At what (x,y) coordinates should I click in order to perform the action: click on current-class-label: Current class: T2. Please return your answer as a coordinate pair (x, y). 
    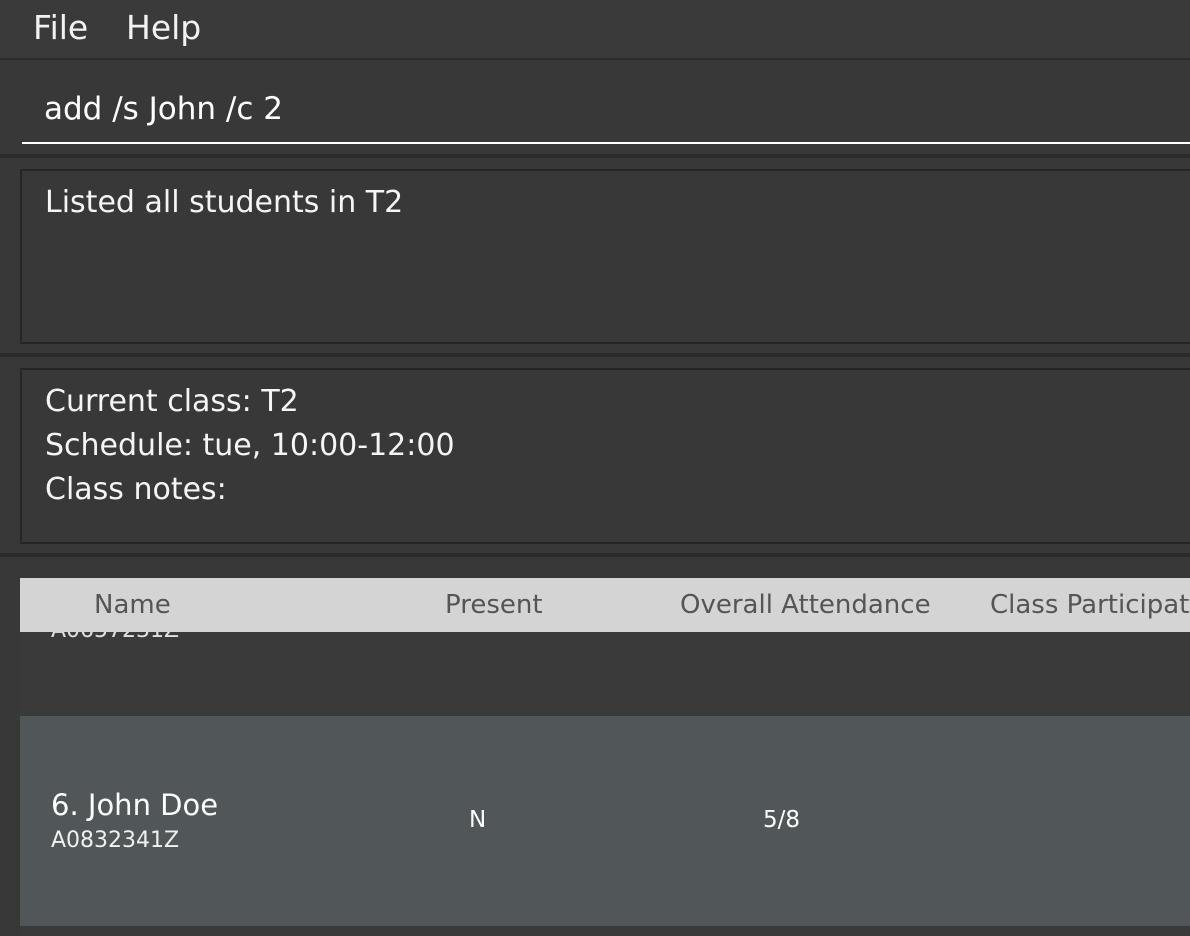
    Looking at the image, I should click on (172, 401).